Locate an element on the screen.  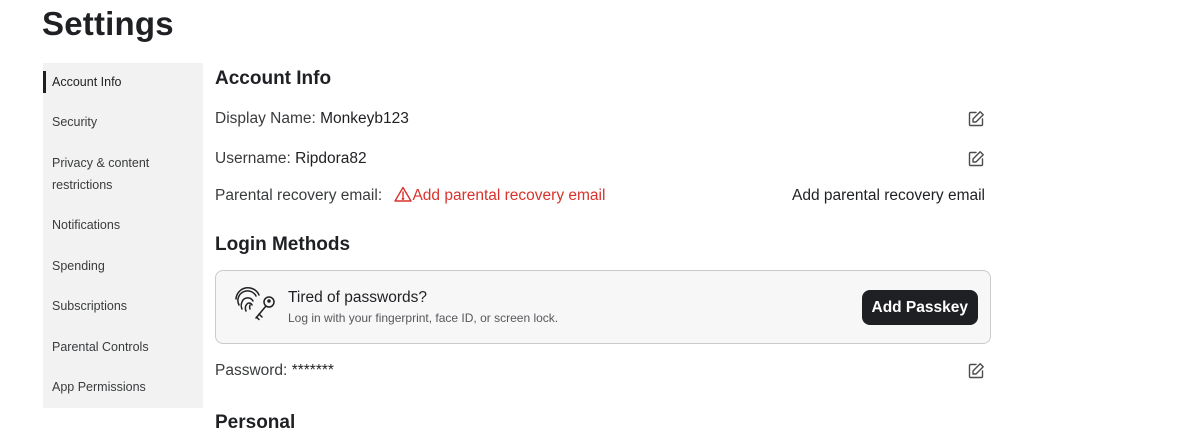
sidebar-item-privacy: Privacy & content restrictions is located at coordinates (103, 174).